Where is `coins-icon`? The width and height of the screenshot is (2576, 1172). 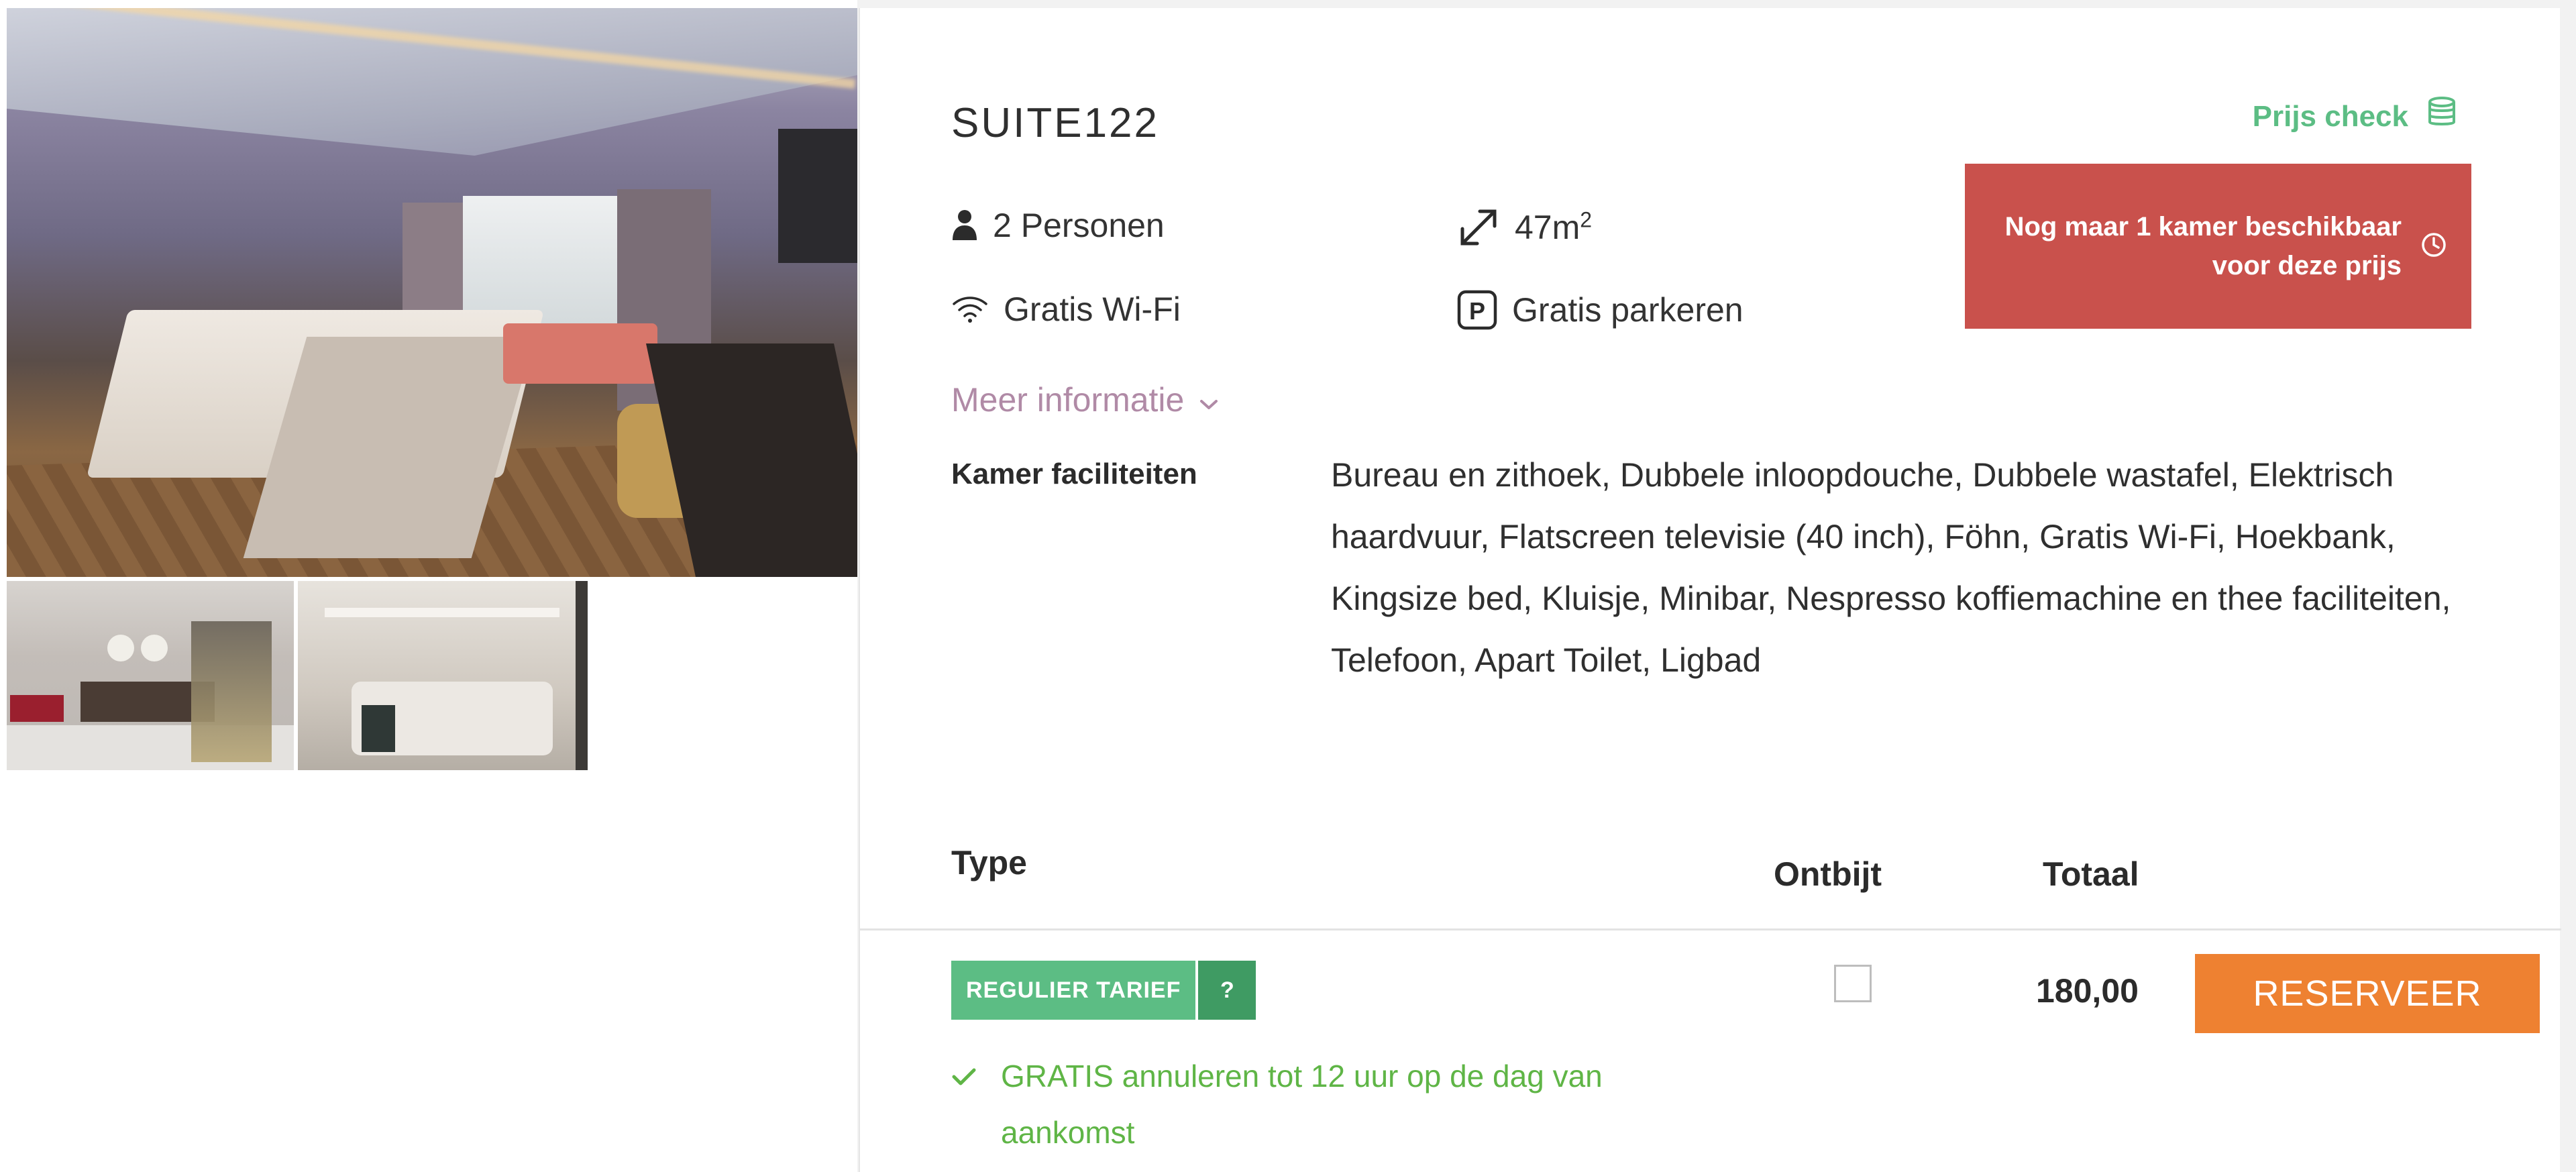
coins-icon is located at coordinates (2442, 116).